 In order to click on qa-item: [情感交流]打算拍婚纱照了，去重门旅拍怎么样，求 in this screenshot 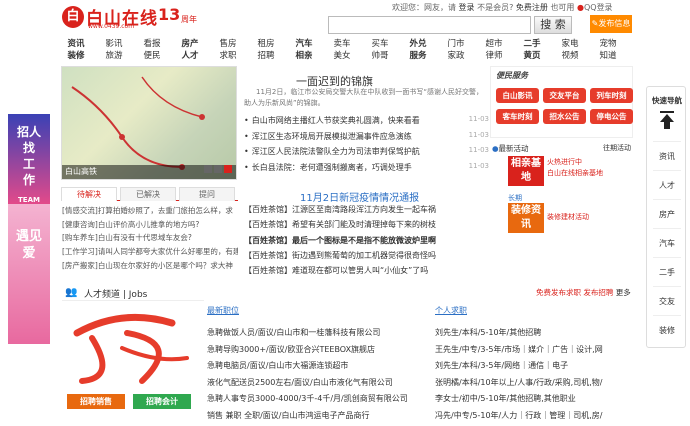, I will do `click(150, 212)`.